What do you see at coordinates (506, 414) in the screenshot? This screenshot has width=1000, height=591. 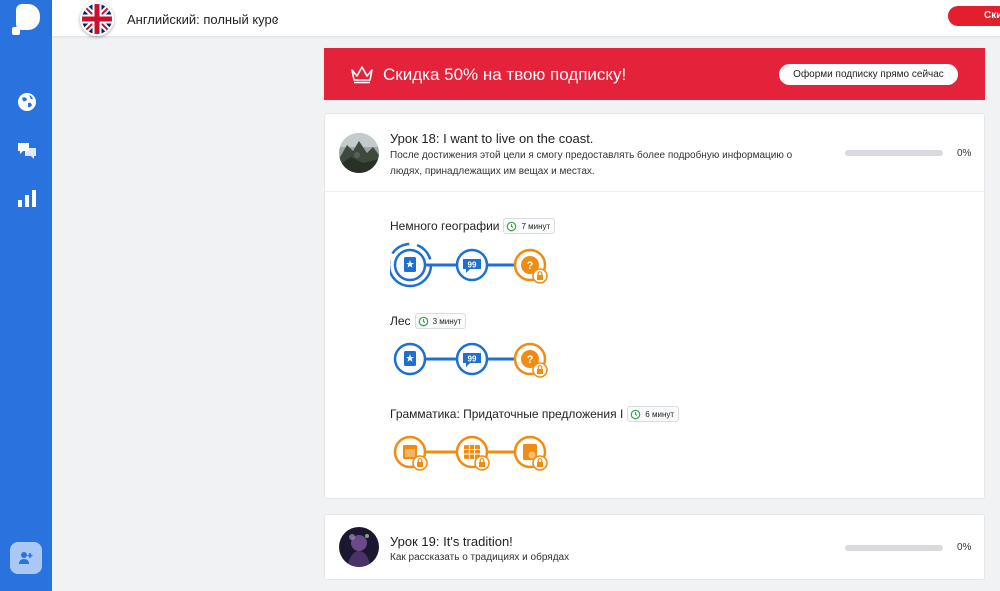 I see `skill-name: Грамматика: Придаточные предложения I` at bounding box center [506, 414].